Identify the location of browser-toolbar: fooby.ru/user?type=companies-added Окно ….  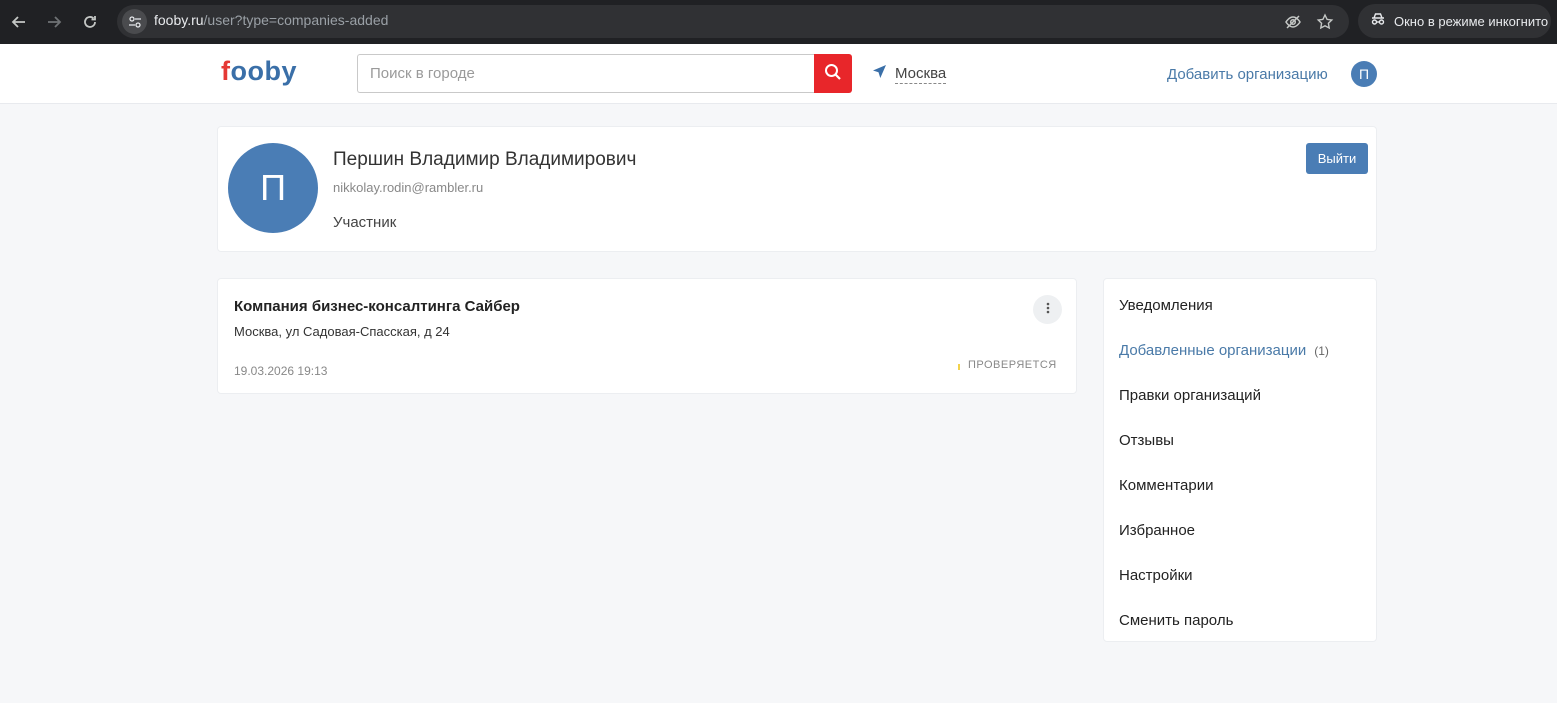
(778, 22).